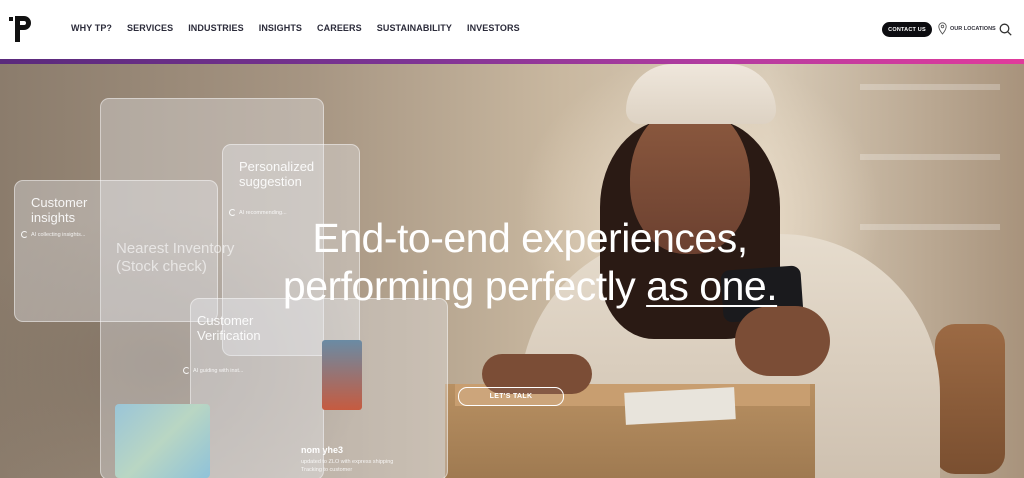 Image resolution: width=1024 pixels, height=478 pixels. Describe the element at coordinates (53, 217) in the screenshot. I see `customer-insights-title-line2: insights` at that location.